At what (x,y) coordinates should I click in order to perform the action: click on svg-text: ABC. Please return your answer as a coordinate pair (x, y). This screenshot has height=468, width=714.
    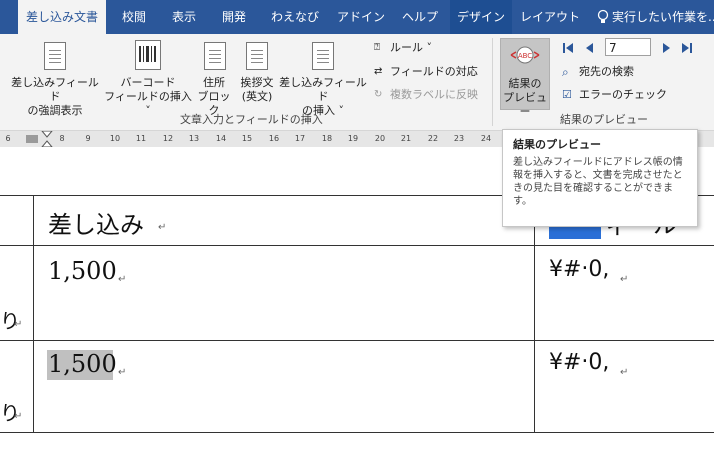
    Looking at the image, I should click on (525, 56).